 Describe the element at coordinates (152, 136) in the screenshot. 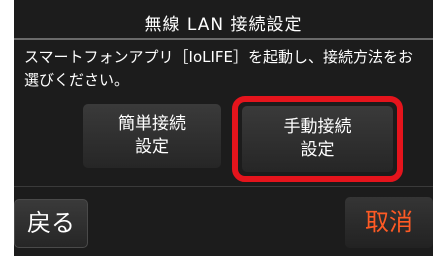

I see `easy-connection-setup-button: 簡単接続 設定` at that location.